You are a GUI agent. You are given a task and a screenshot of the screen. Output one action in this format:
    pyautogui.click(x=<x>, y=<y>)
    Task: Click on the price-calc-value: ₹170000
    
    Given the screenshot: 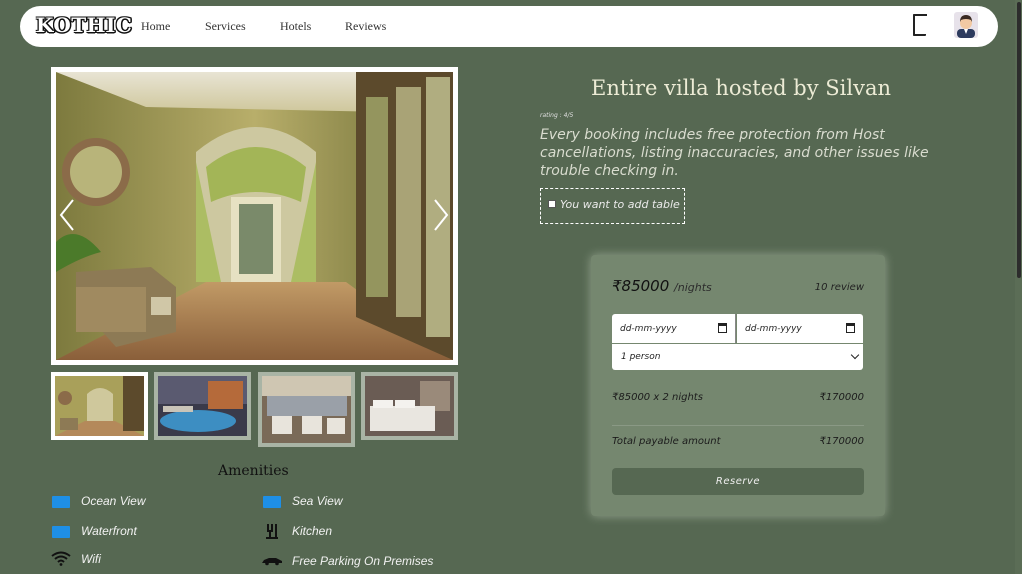 What is the action you would take?
    pyautogui.click(x=841, y=397)
    